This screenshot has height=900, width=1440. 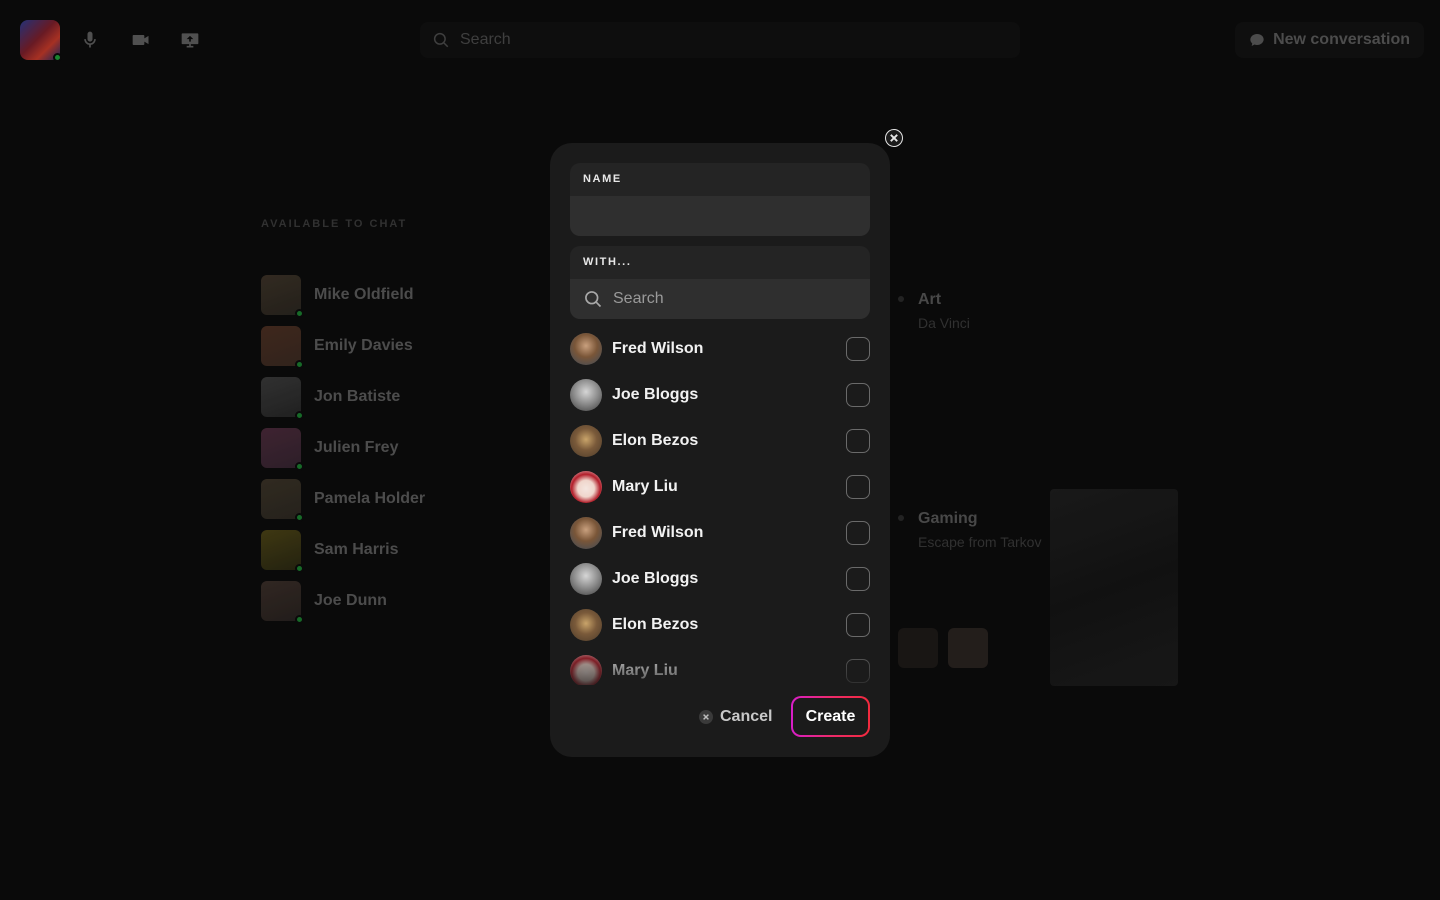 I want to click on create-label: Create, so click(x=830, y=716).